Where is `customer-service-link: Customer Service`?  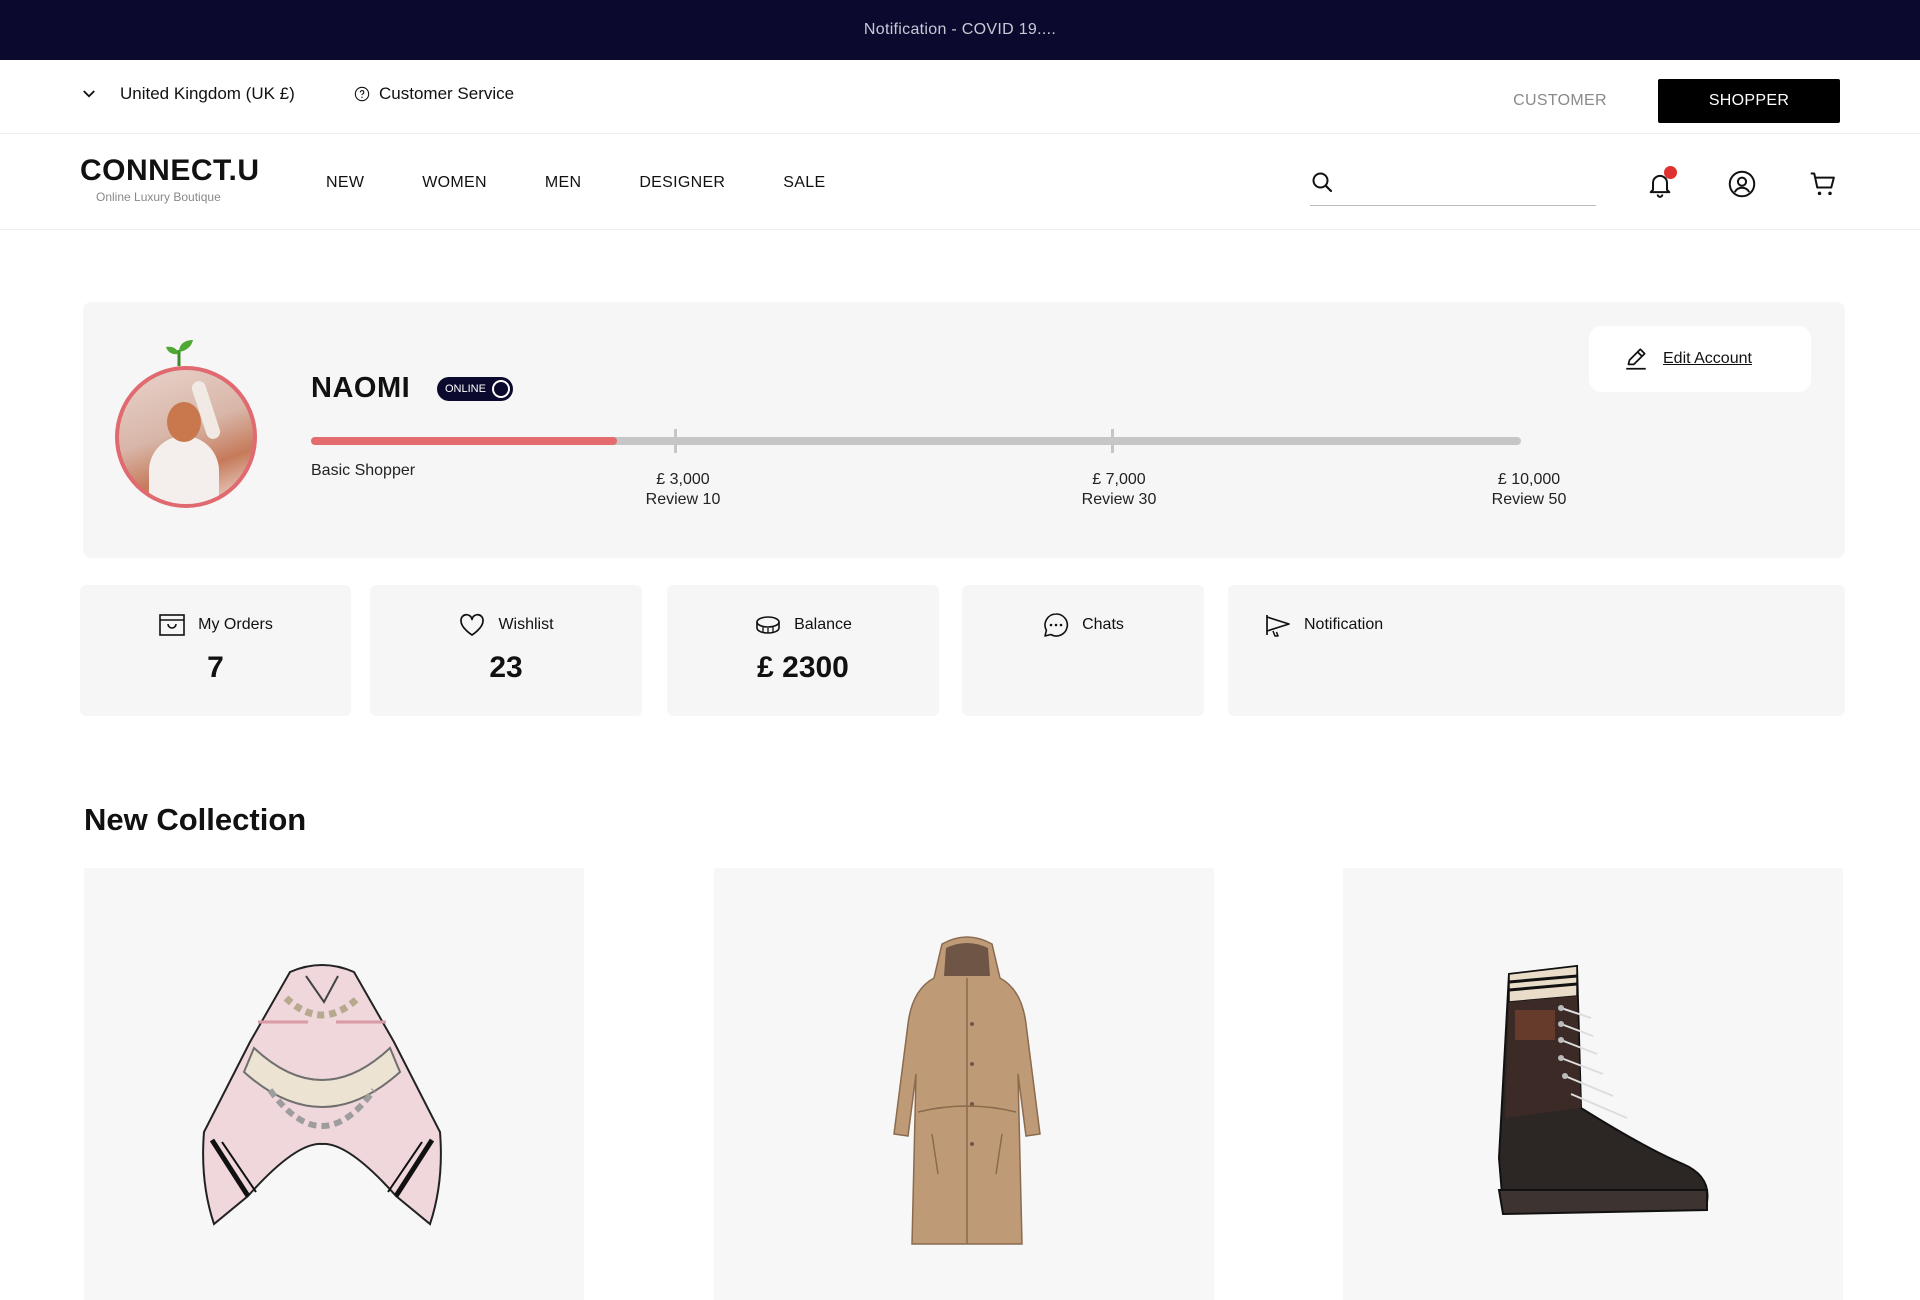 customer-service-link: Customer Service is located at coordinates (434, 94).